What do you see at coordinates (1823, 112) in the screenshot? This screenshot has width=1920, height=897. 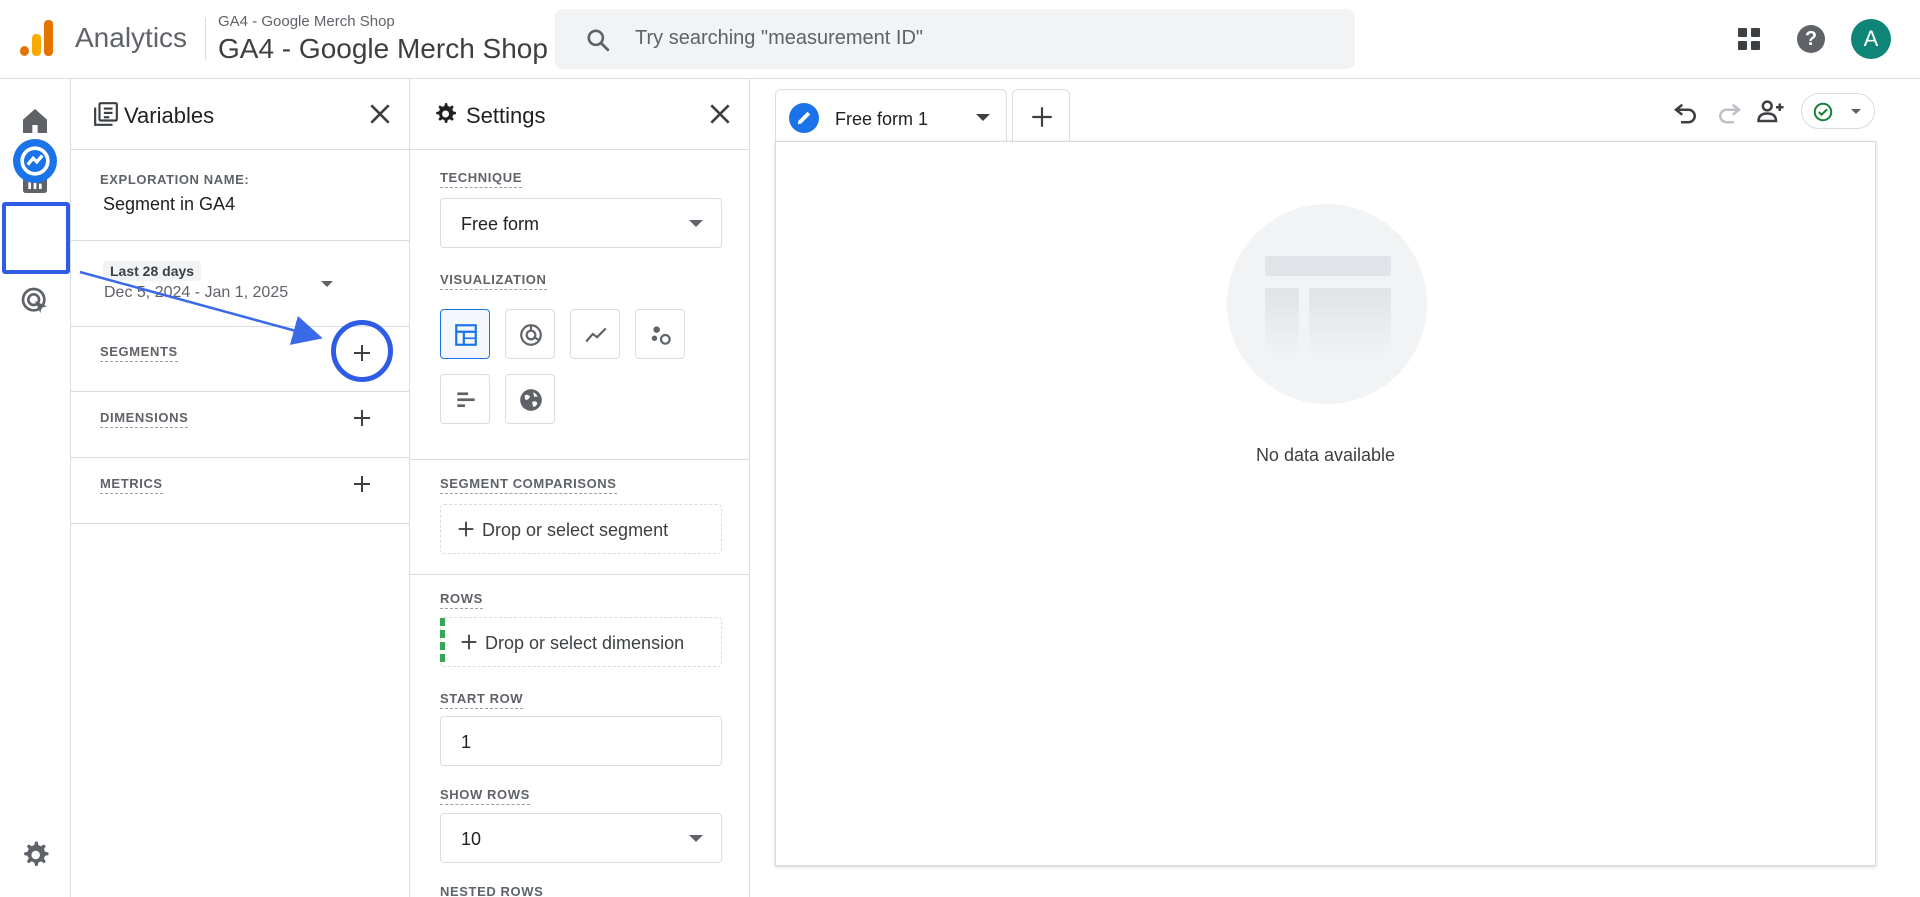 I see `check-circle-icon` at bounding box center [1823, 112].